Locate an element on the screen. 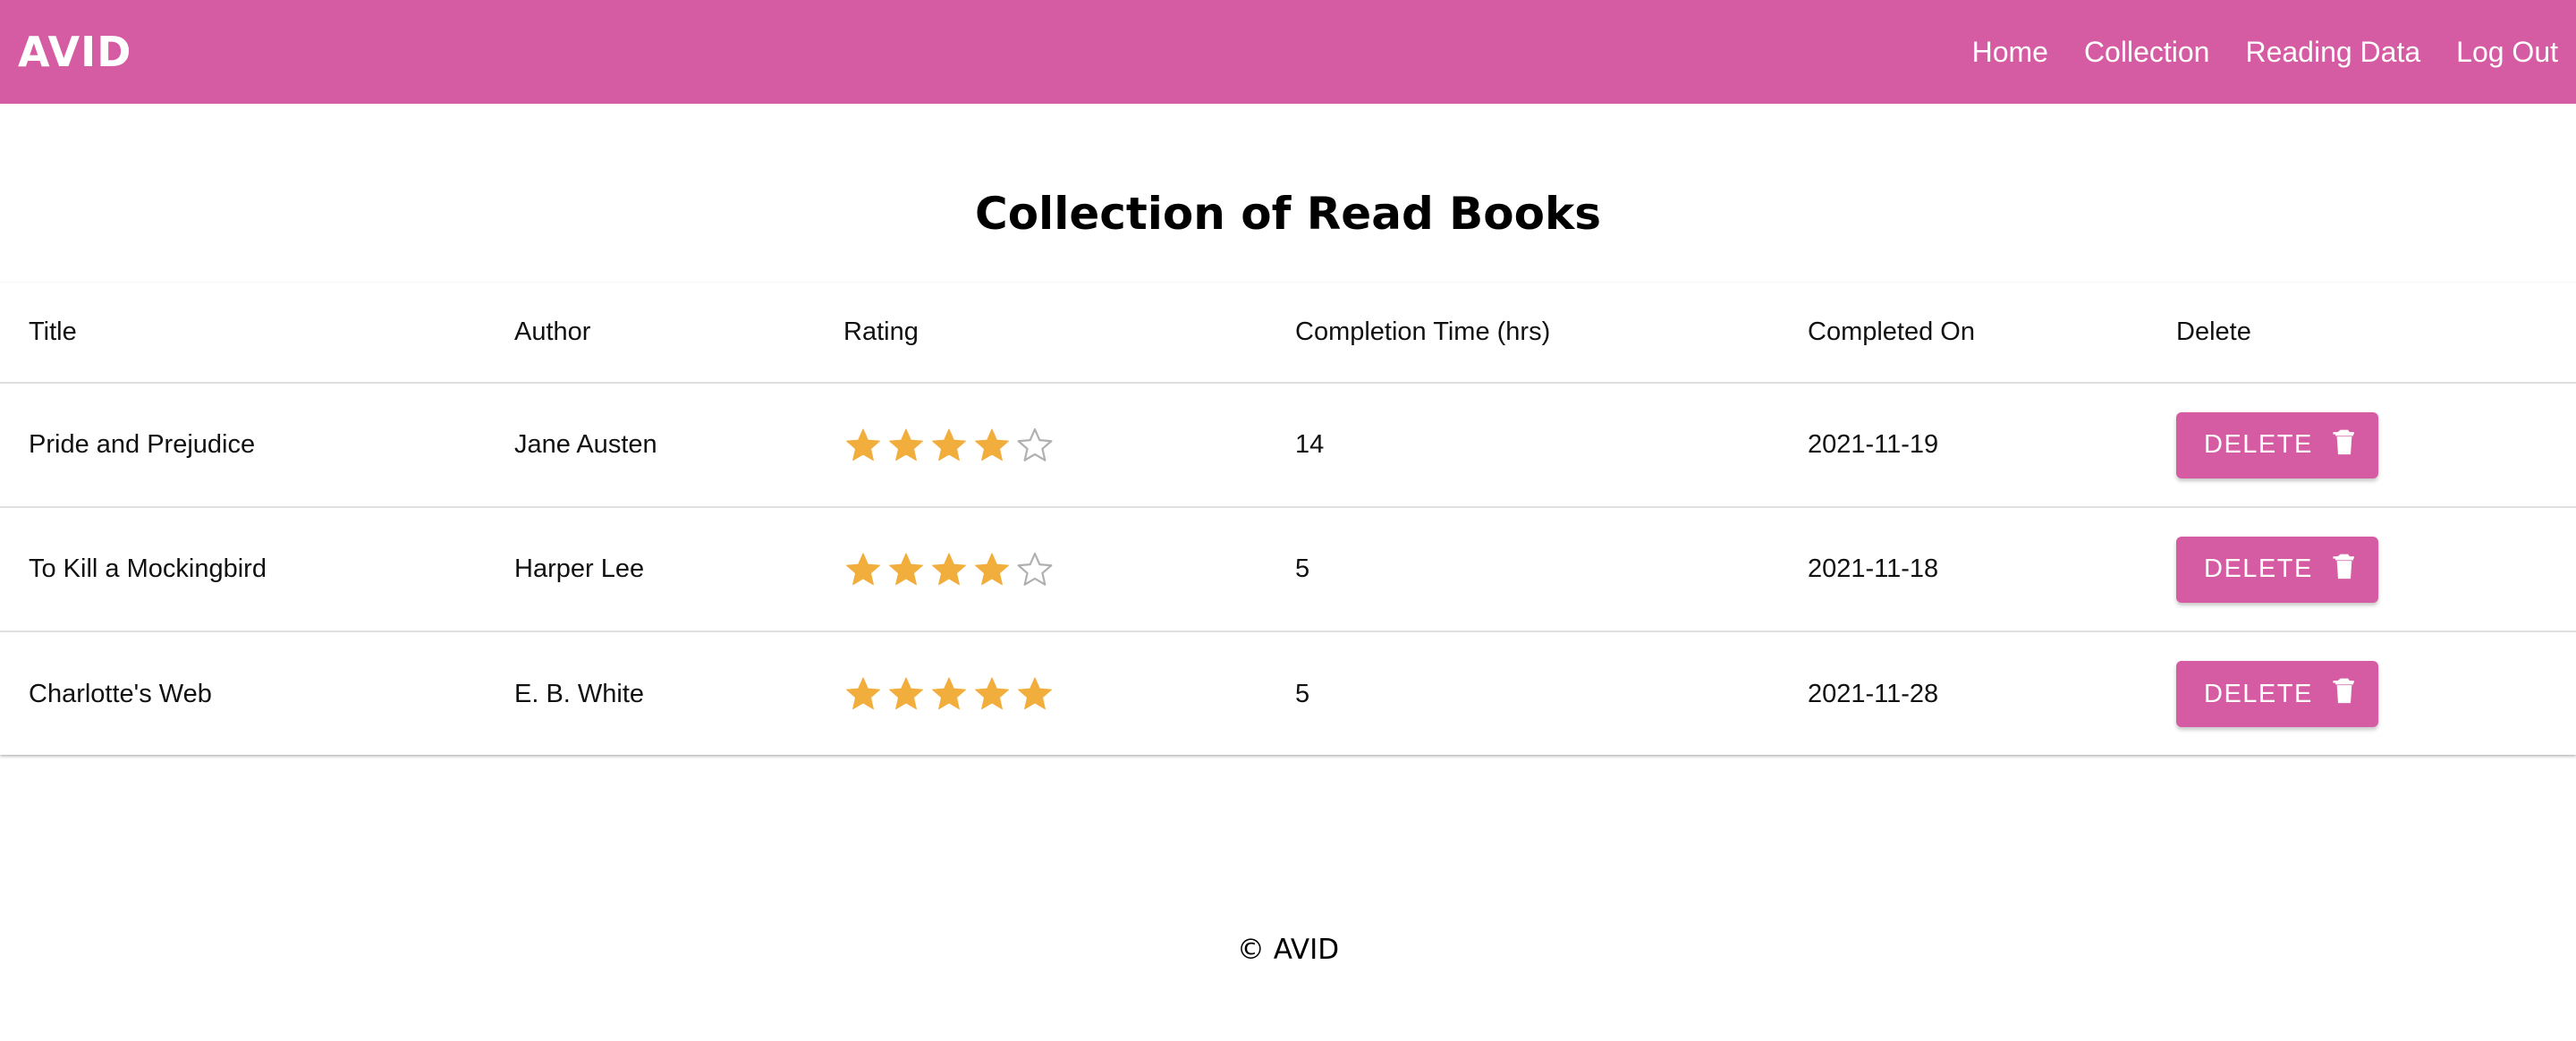  header-rating: Rating is located at coordinates (1041, 334).